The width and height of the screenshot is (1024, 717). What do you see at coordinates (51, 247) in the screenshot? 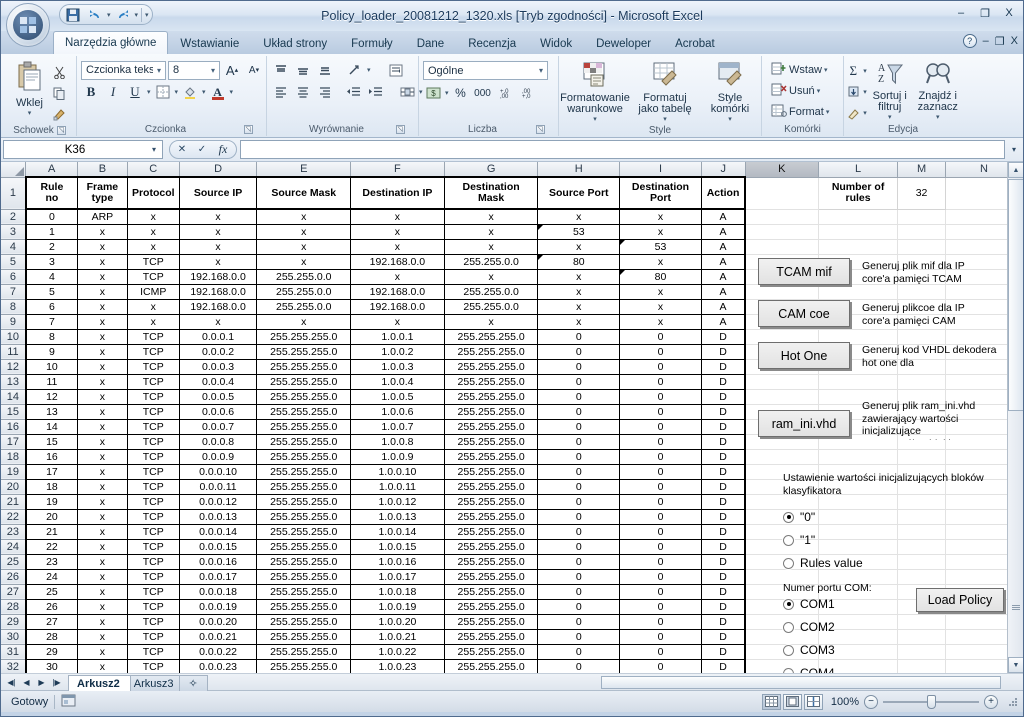
I see `table-cell: 2` at bounding box center [51, 247].